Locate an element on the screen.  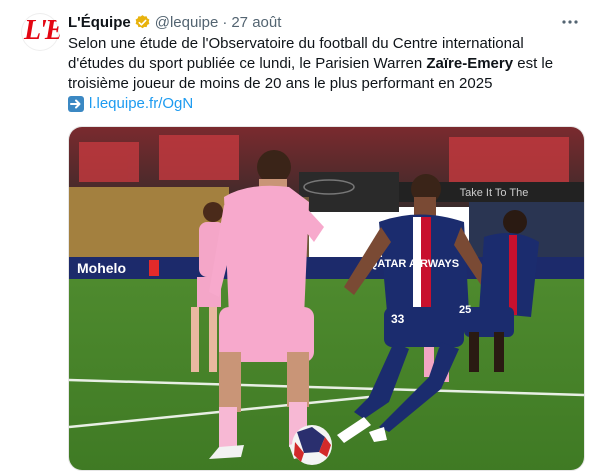
tweet-header: L'Équipe @lequipe · 27 août is located at coordinates (174, 22).